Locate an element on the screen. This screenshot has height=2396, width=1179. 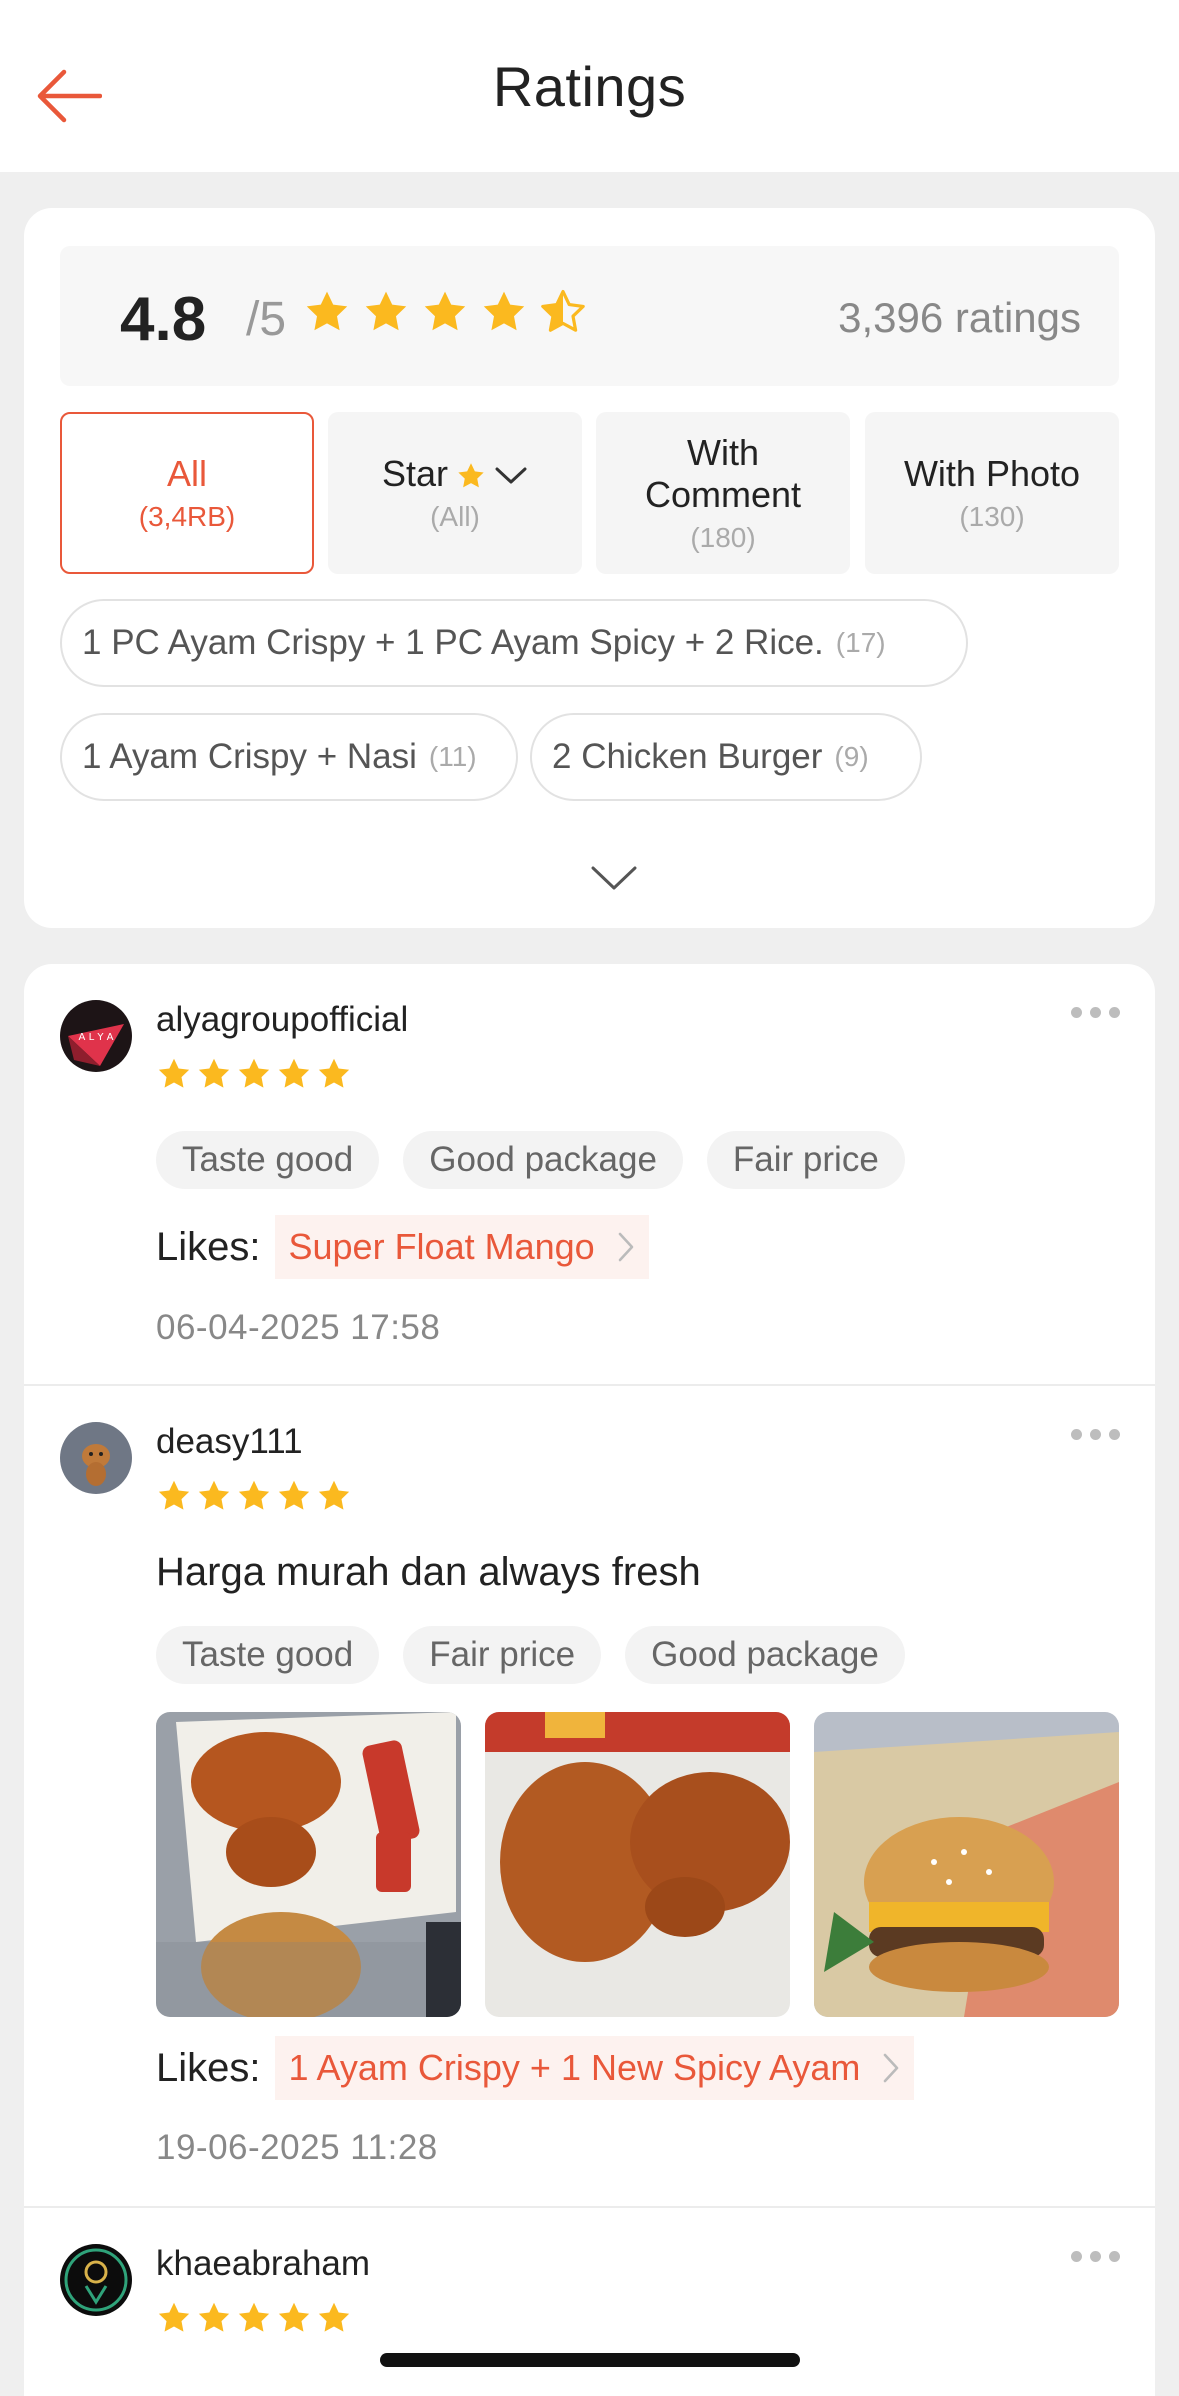
back-arrow-icon is located at coordinates (69, 96).